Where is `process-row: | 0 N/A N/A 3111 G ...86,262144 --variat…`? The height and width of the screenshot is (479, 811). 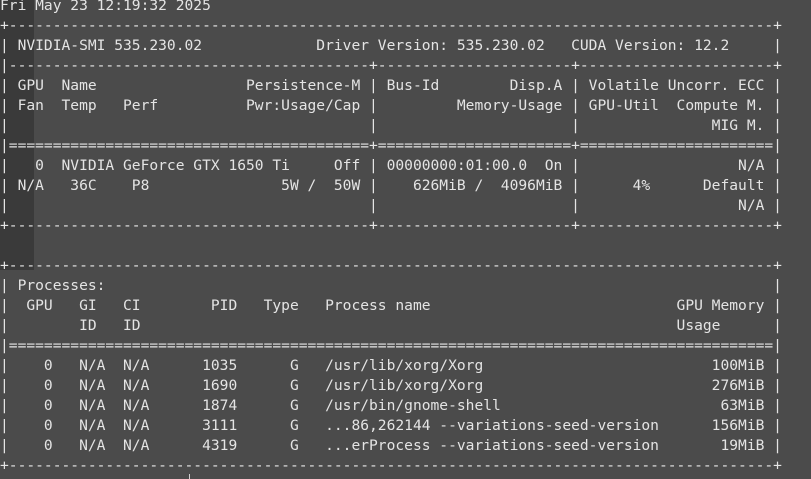 process-row: | 0 N/A N/A 3111 G ...86,262144 --variat… is located at coordinates (391, 425).